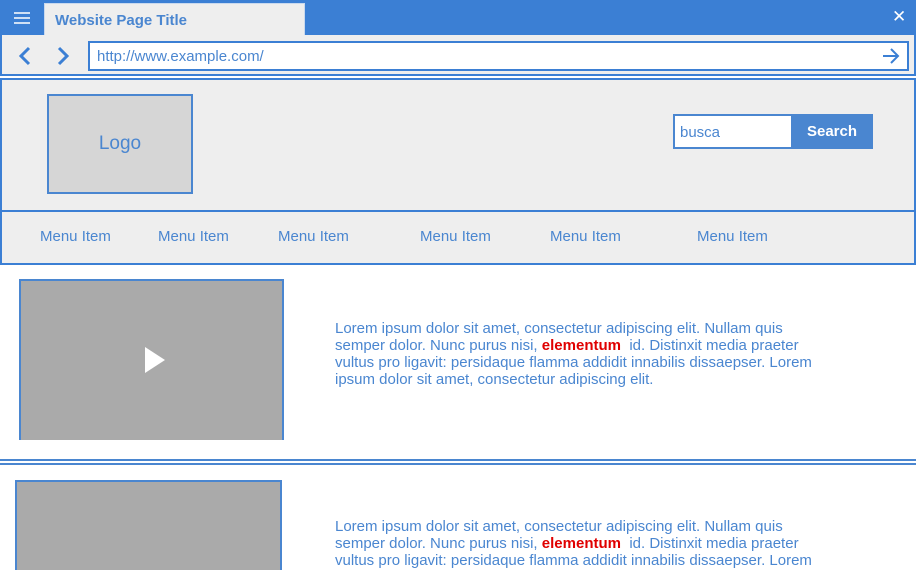 The width and height of the screenshot is (916, 570). Describe the element at coordinates (155, 360) in the screenshot. I see `play-icon` at that location.